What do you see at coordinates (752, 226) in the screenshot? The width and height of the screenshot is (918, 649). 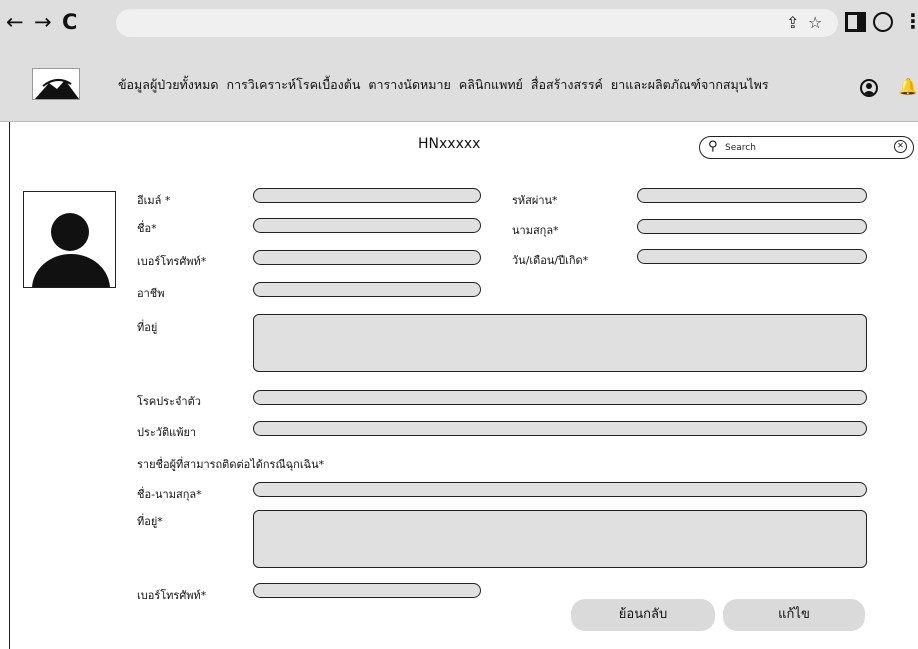 I see `last-name-field` at bounding box center [752, 226].